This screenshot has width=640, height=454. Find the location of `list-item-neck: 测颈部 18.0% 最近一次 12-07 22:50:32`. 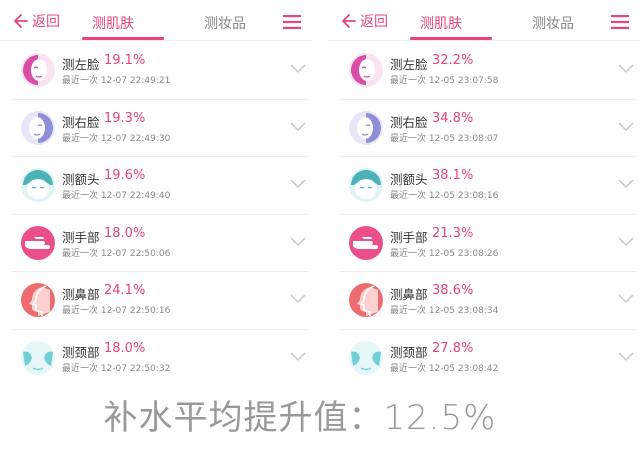

list-item-neck: 测颈部 18.0% 最近一次 12-07 22:50:32 is located at coordinates (160, 359).